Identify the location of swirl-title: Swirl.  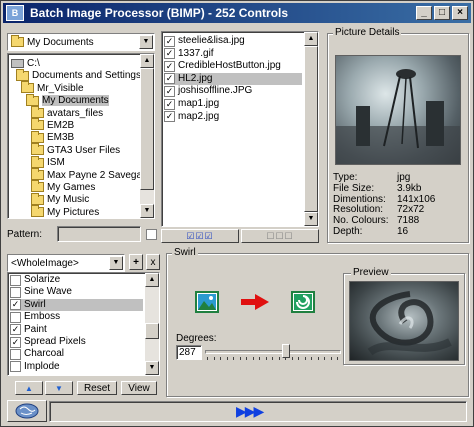
(185, 252).